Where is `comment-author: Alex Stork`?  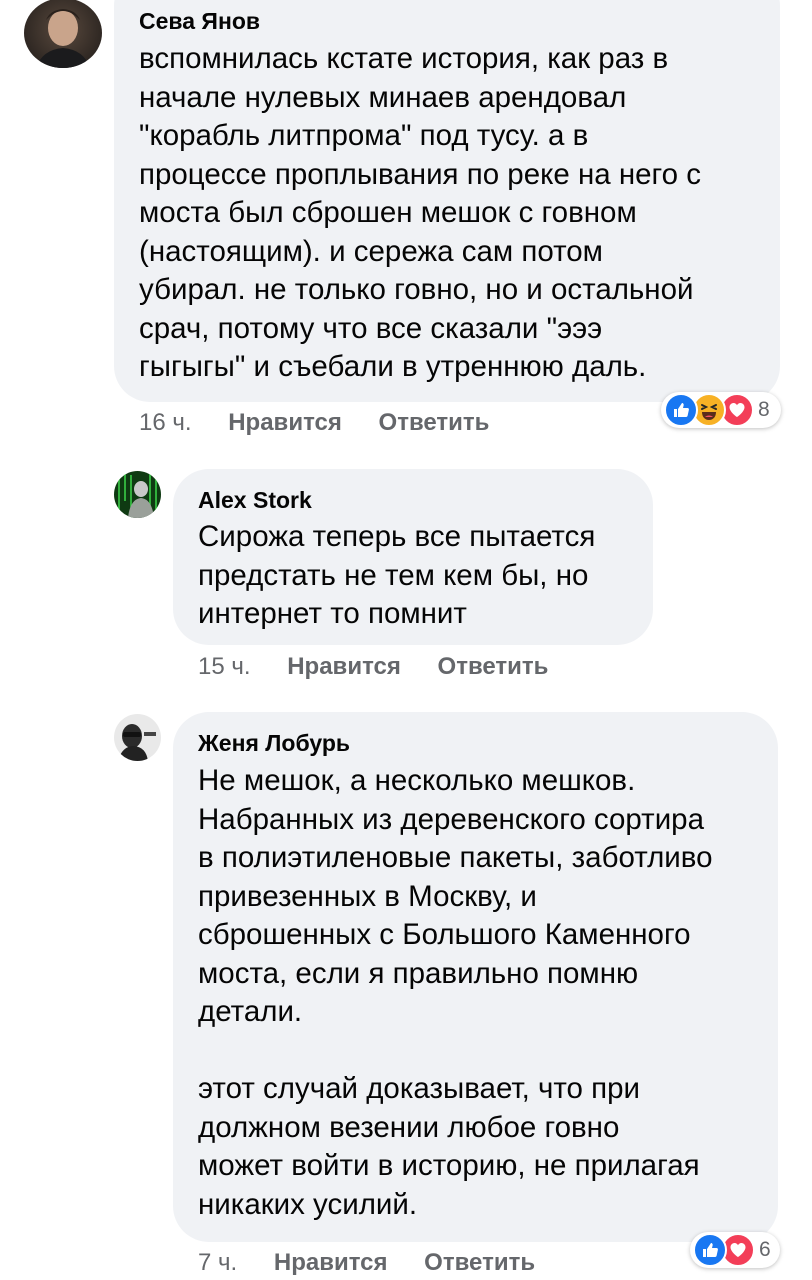
comment-author: Alex Stork is located at coordinates (255, 500).